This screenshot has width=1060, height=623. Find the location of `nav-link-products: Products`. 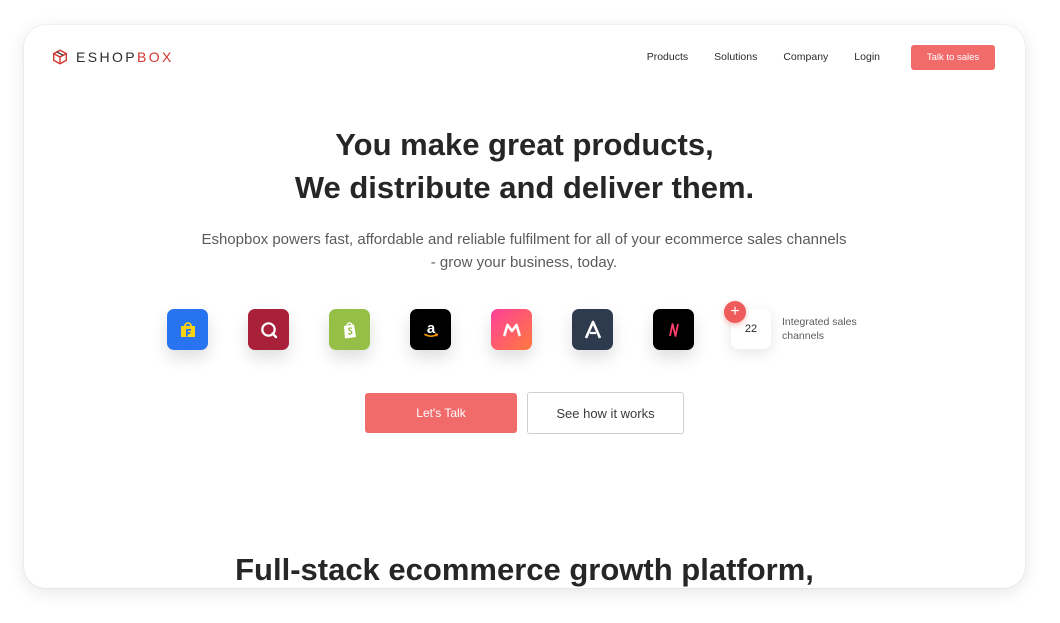

nav-link-products: Products is located at coordinates (667, 57).